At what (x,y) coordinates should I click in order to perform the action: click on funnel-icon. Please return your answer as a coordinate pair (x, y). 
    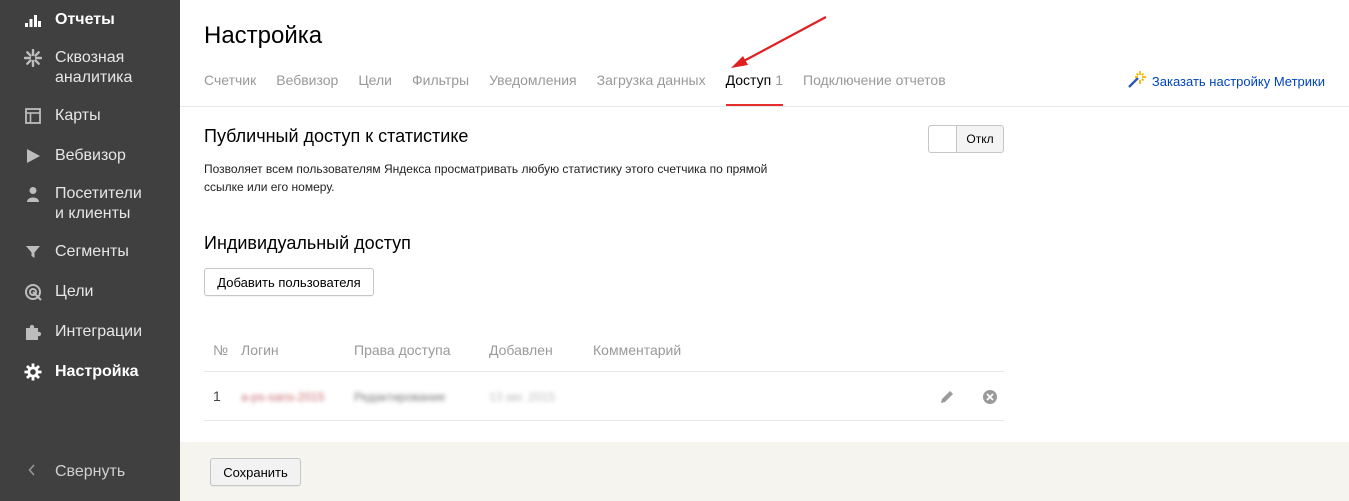
    Looking at the image, I should click on (33, 252).